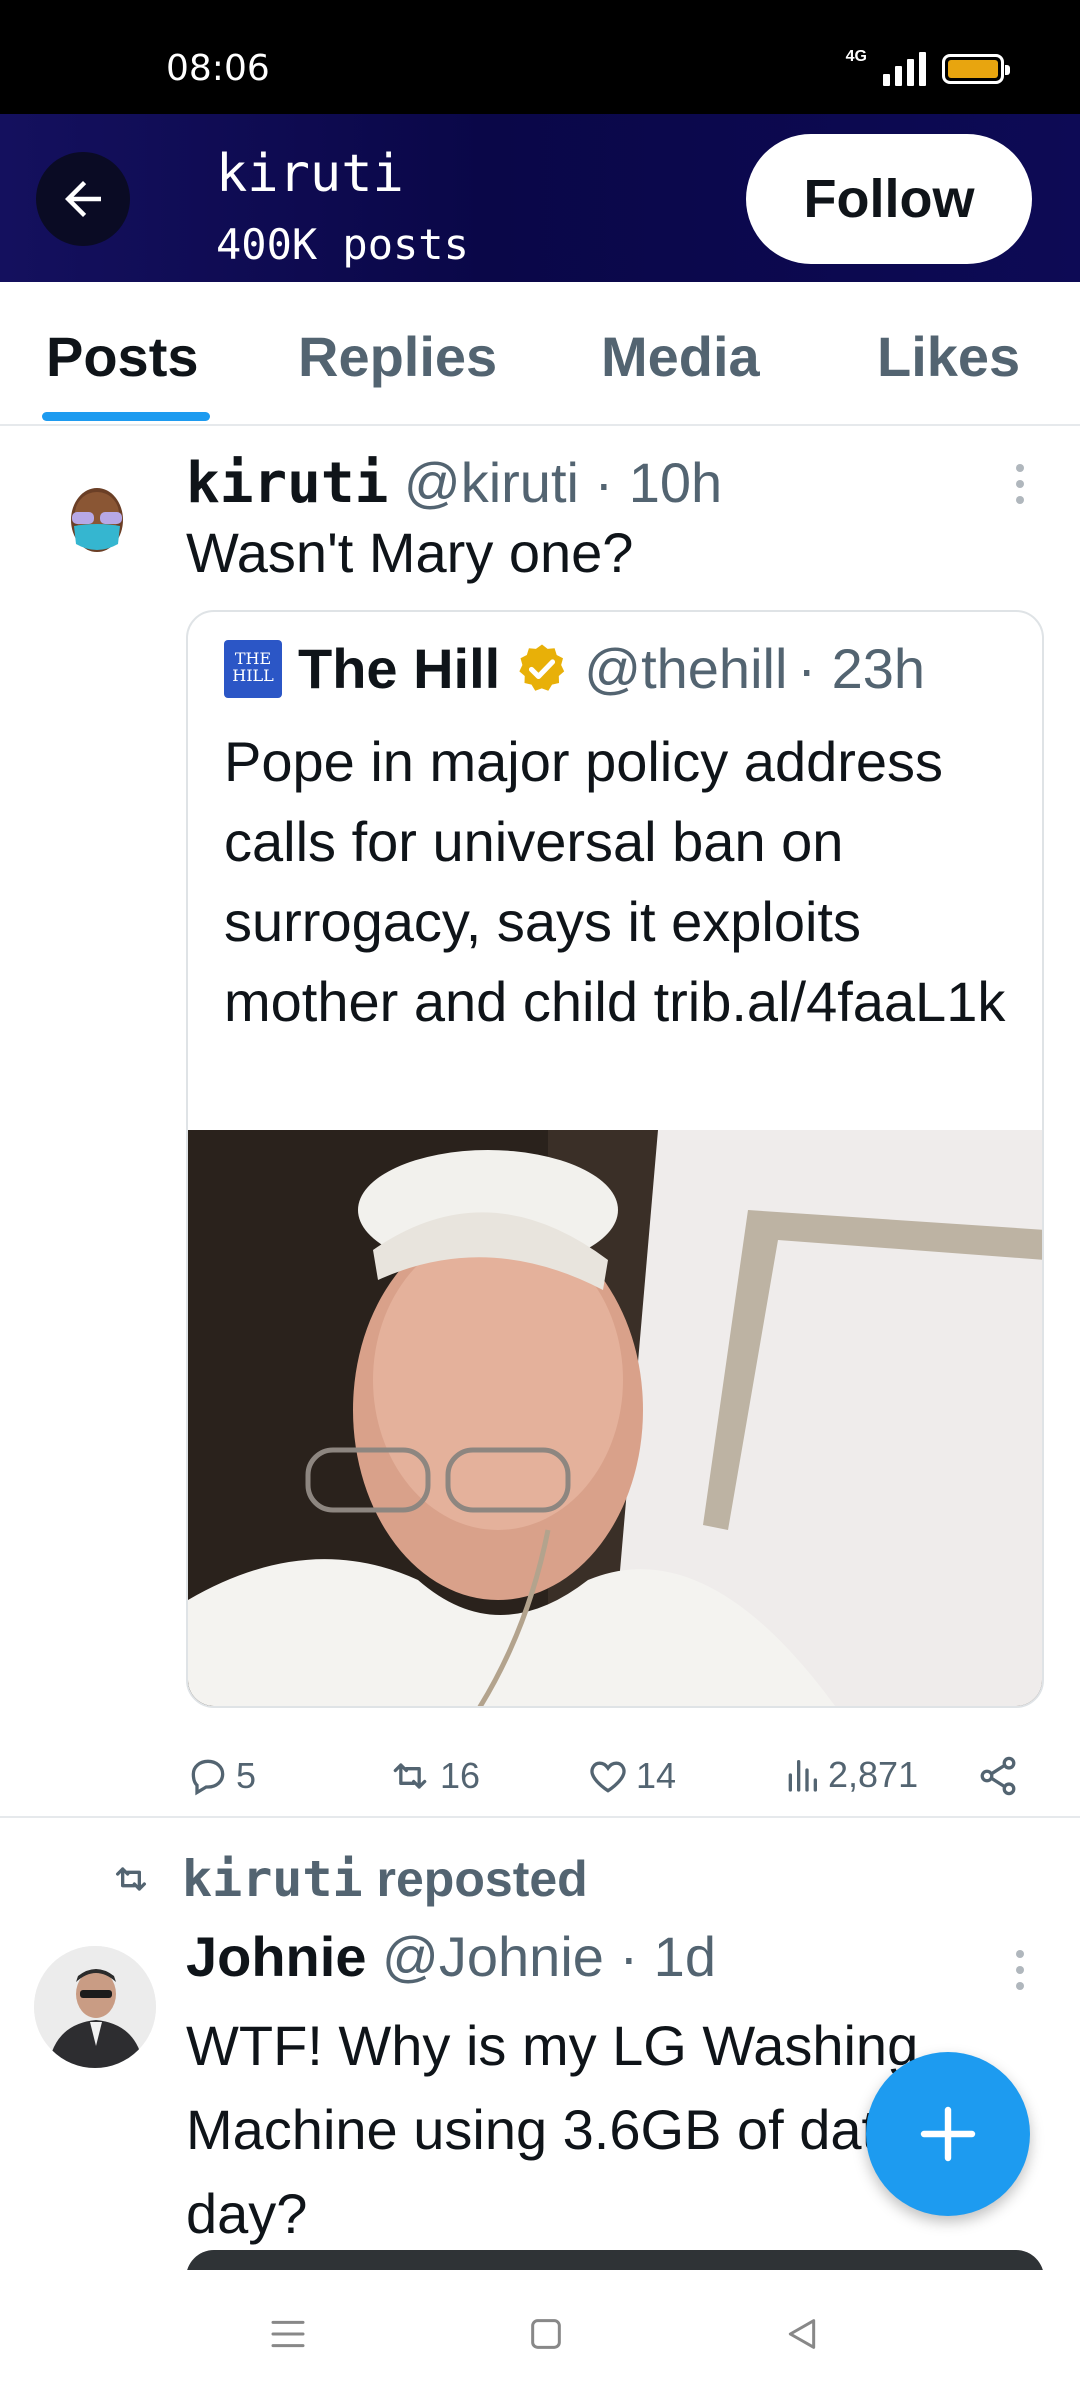 The image size is (1080, 2400). I want to click on status-time: 08:06, so click(218, 68).